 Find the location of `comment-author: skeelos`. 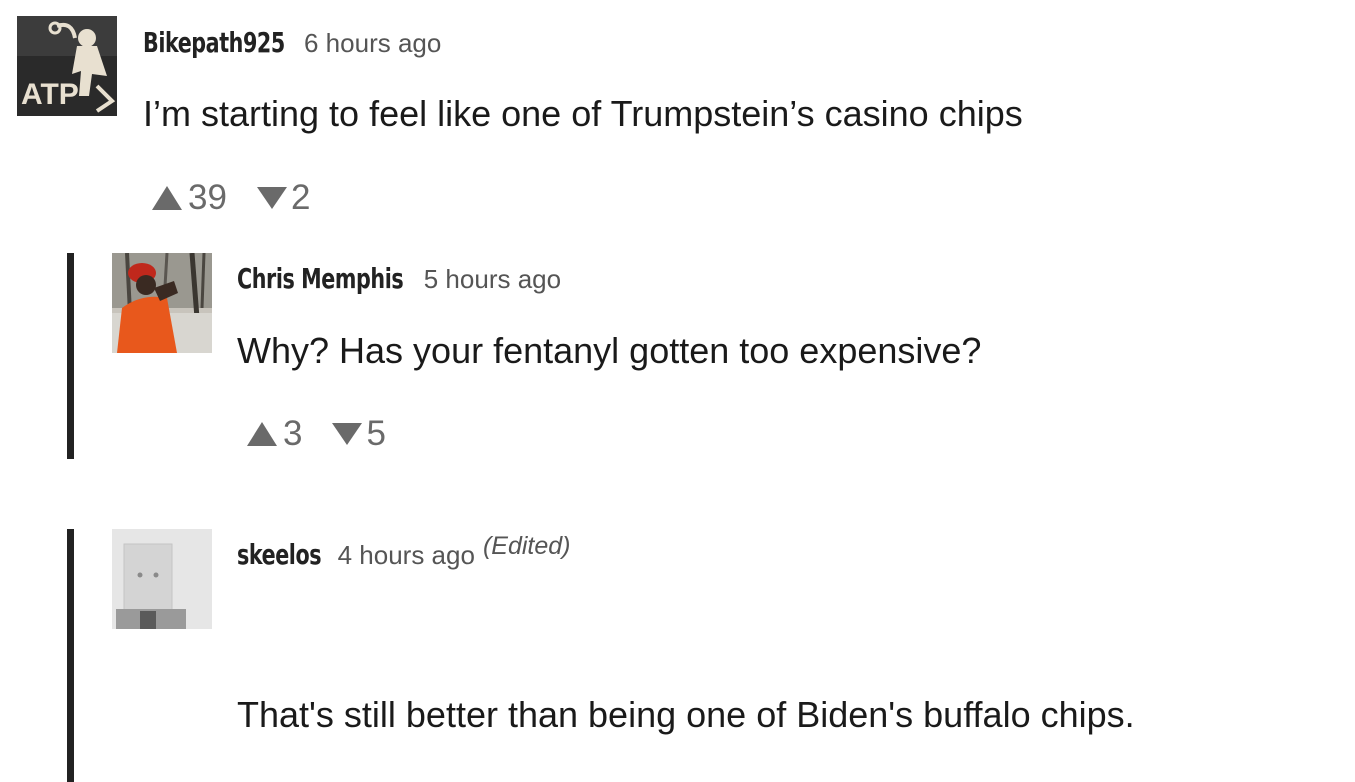

comment-author: skeelos is located at coordinates (279, 554).